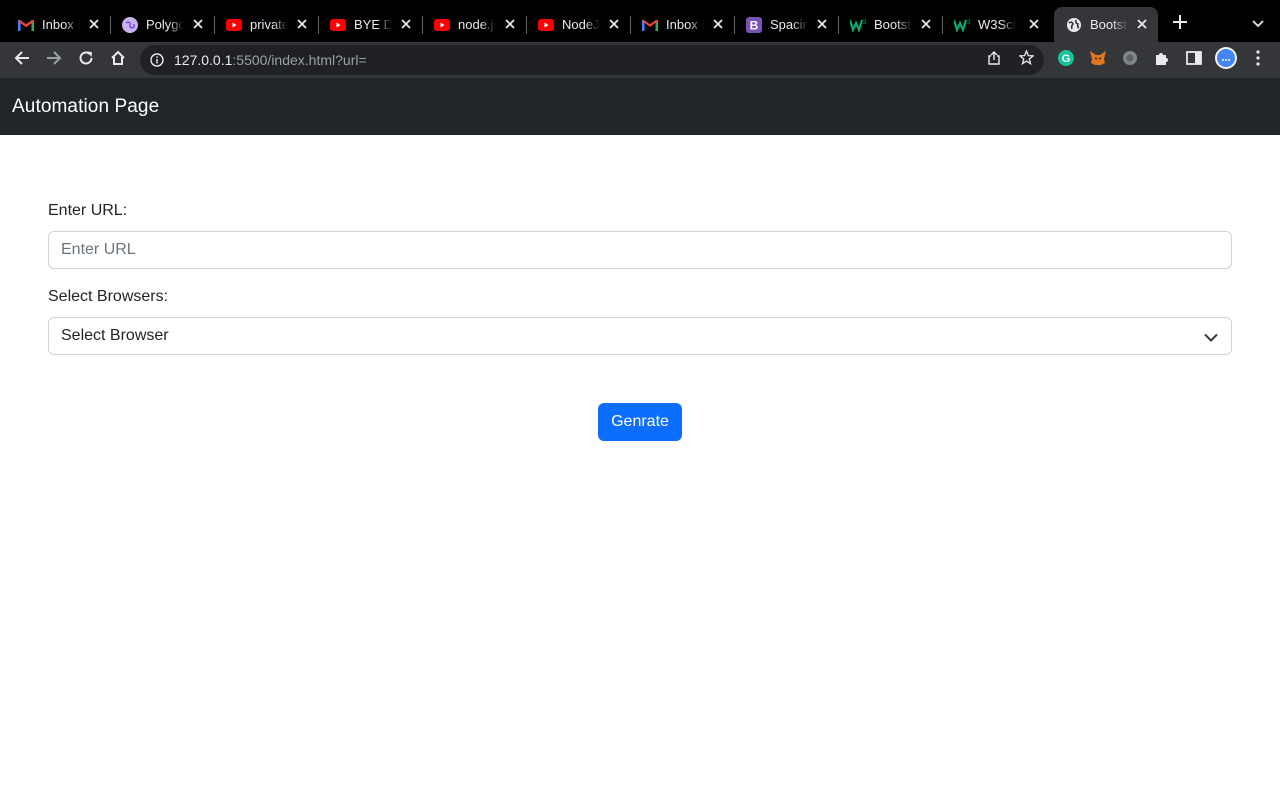 This screenshot has width=1280, height=800. Describe the element at coordinates (130, 24) in the screenshot. I see `polygon-icon` at that location.